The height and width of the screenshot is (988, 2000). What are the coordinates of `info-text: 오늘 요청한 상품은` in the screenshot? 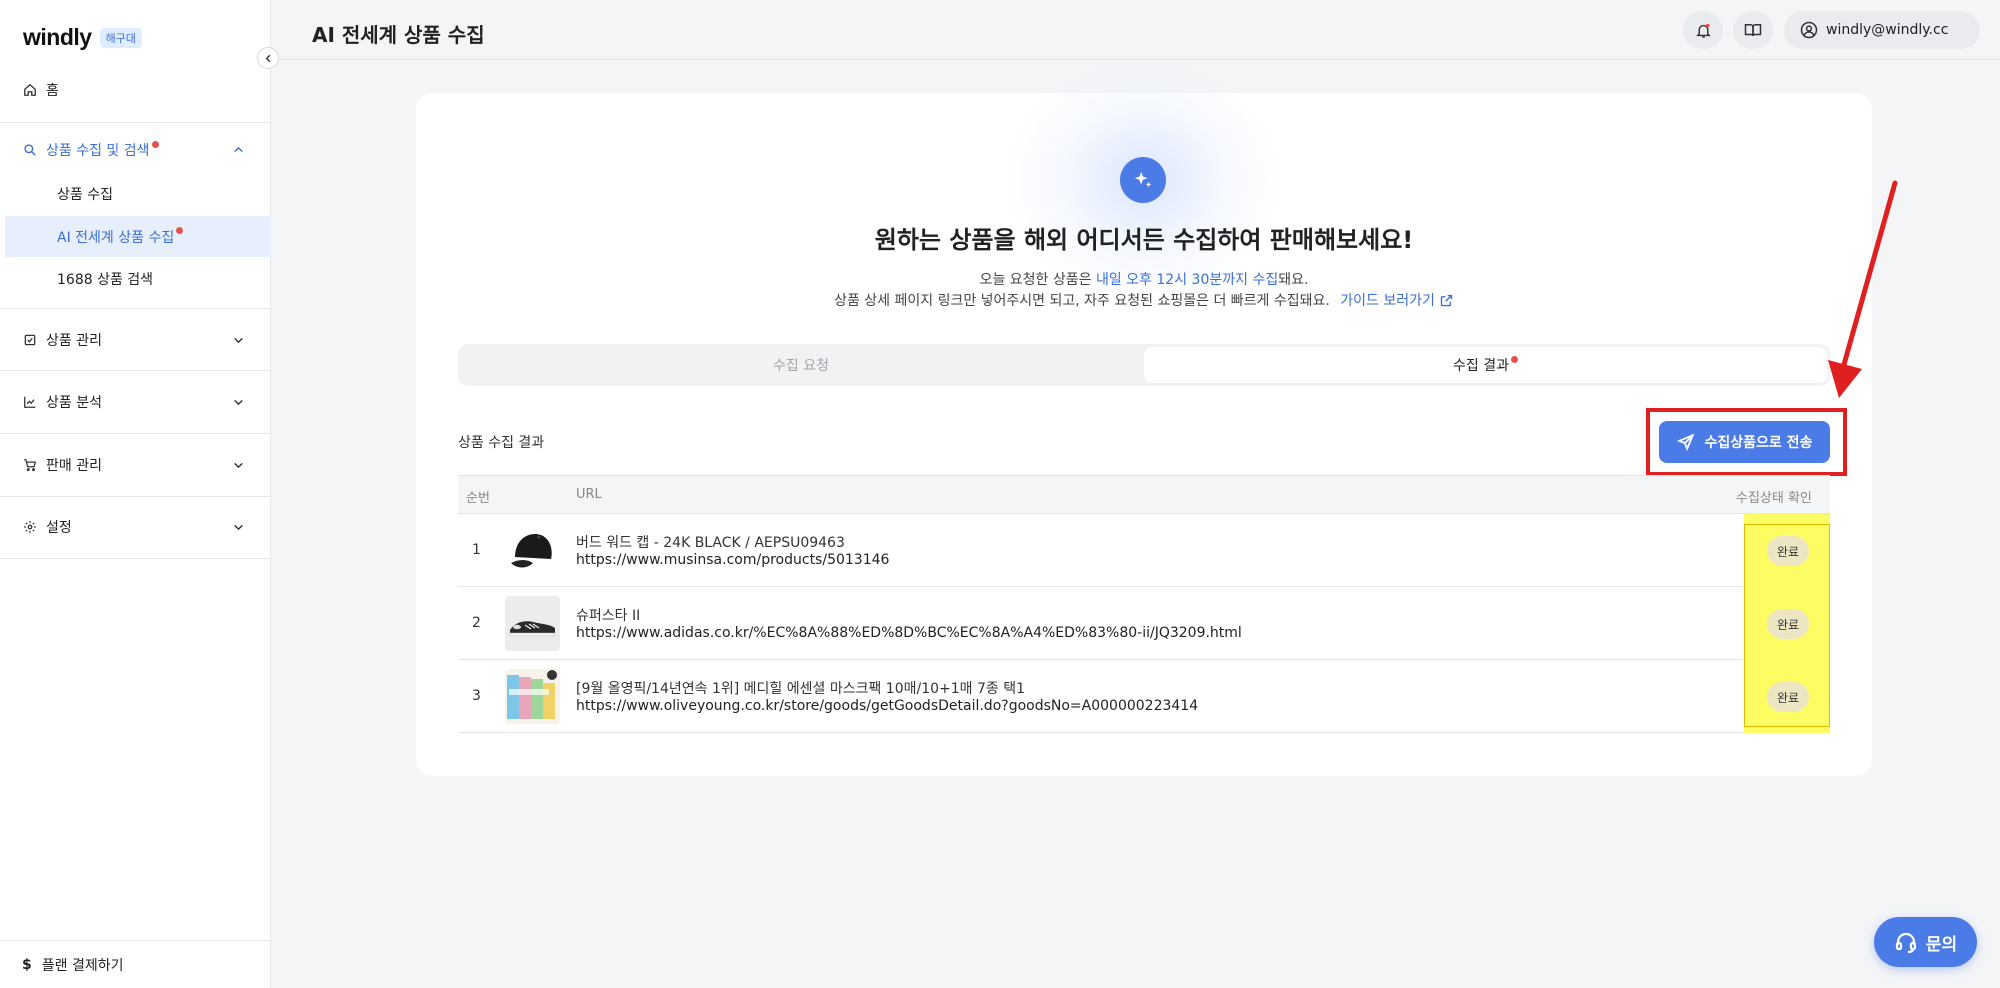 It's located at (1037, 280).